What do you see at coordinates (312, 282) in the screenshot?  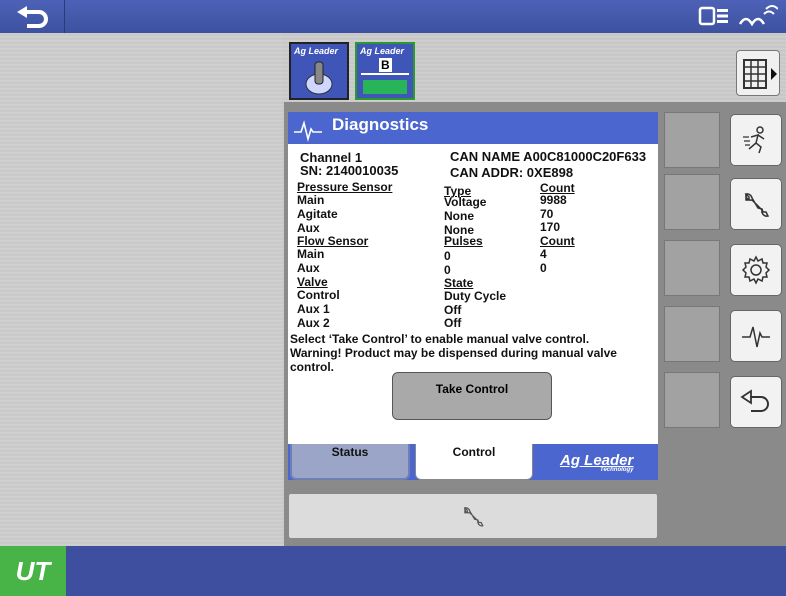 I see `valve-header: Valve` at bounding box center [312, 282].